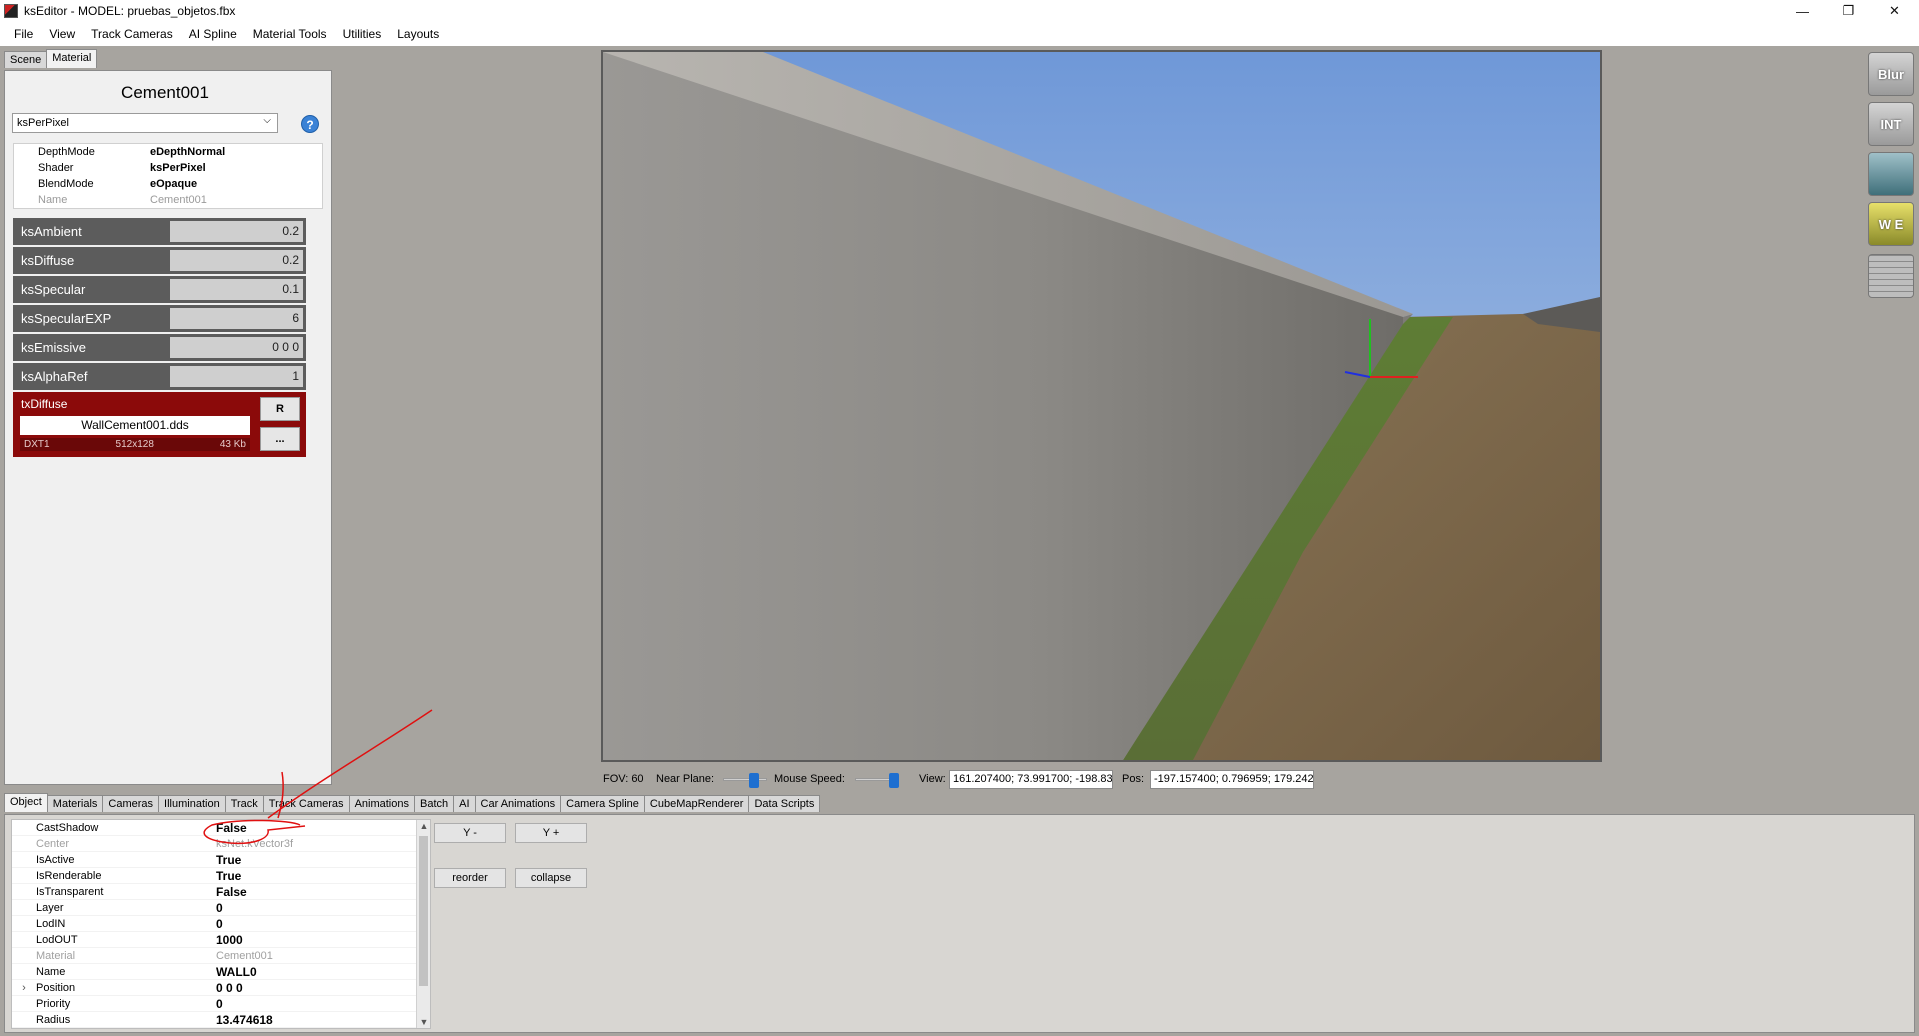 Image resolution: width=1919 pixels, height=1036 pixels. What do you see at coordinates (1848, 11) in the screenshot?
I see `maximize-button: ❐` at bounding box center [1848, 11].